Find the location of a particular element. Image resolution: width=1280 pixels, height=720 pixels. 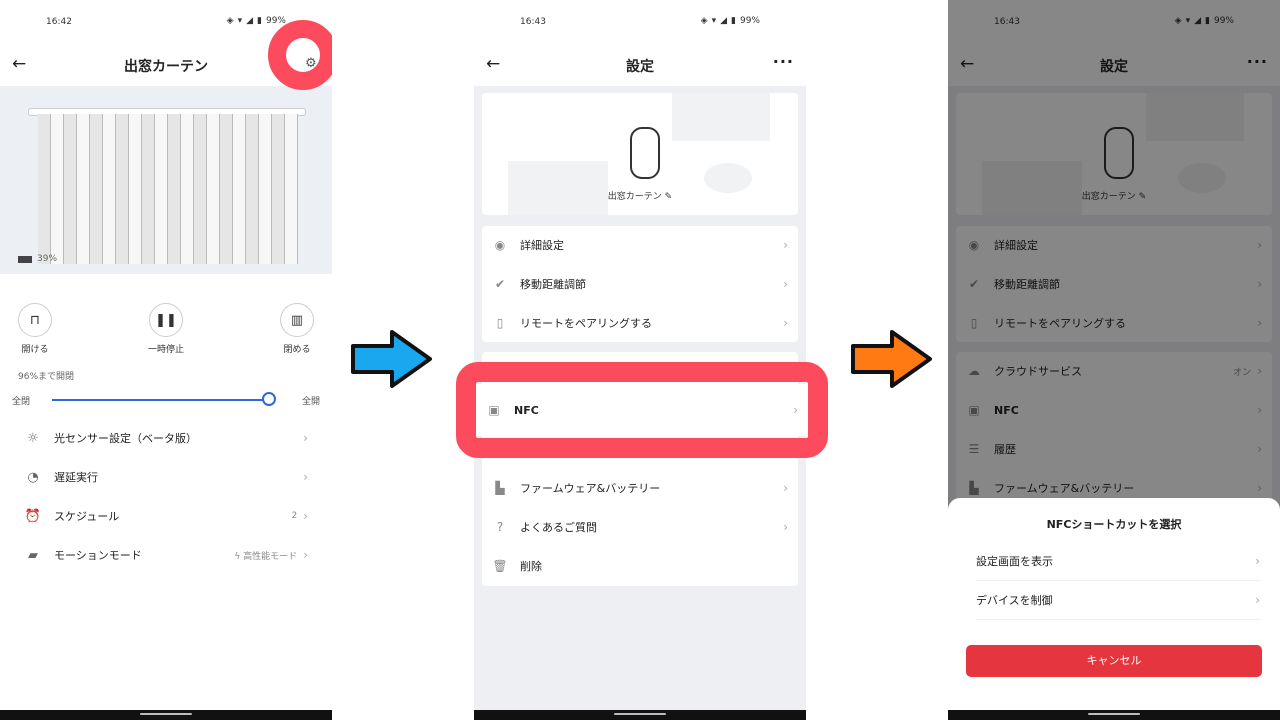

delay-row: ◔ 遅延実行 › is located at coordinates (166, 477).